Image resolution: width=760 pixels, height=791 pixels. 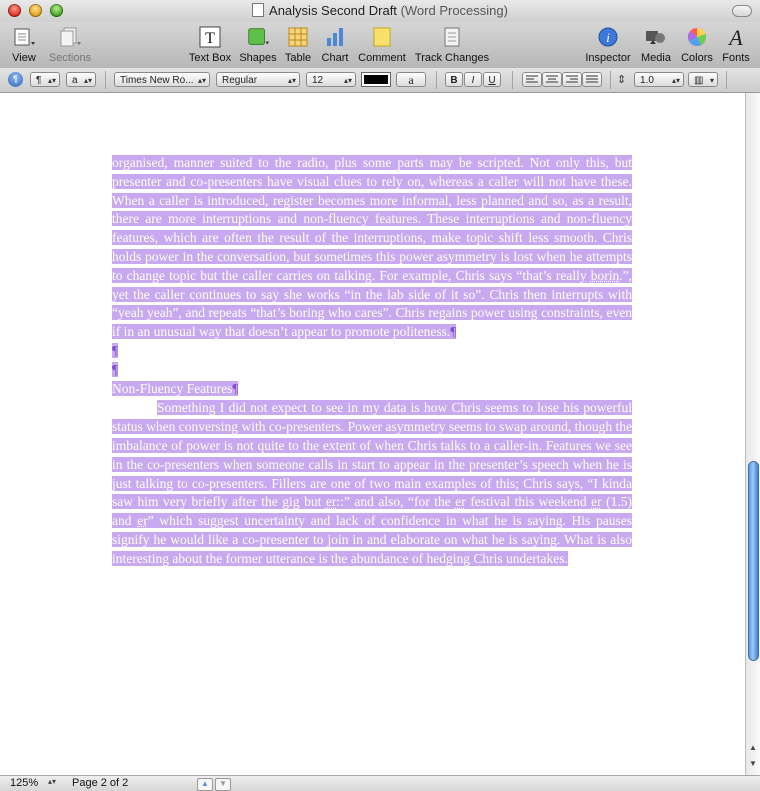 What do you see at coordinates (605, 275) in the screenshot?
I see `spelling-flag-word: borin` at bounding box center [605, 275].